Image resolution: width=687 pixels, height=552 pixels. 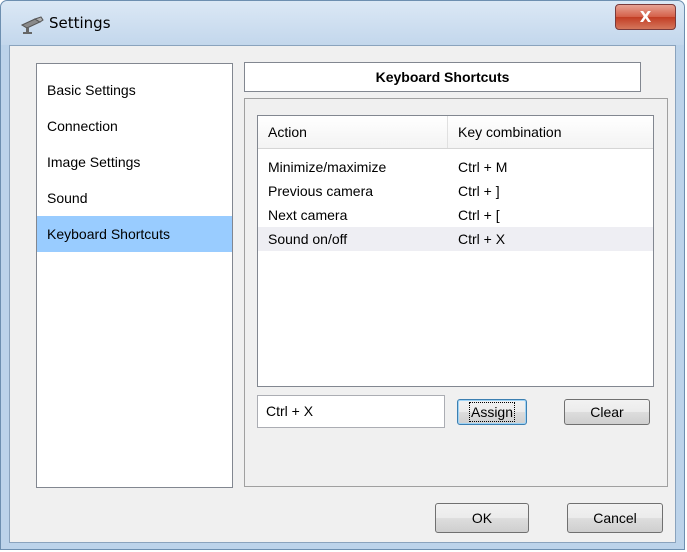 I want to click on column-header-key-combination: Key combination, so click(x=550, y=132).